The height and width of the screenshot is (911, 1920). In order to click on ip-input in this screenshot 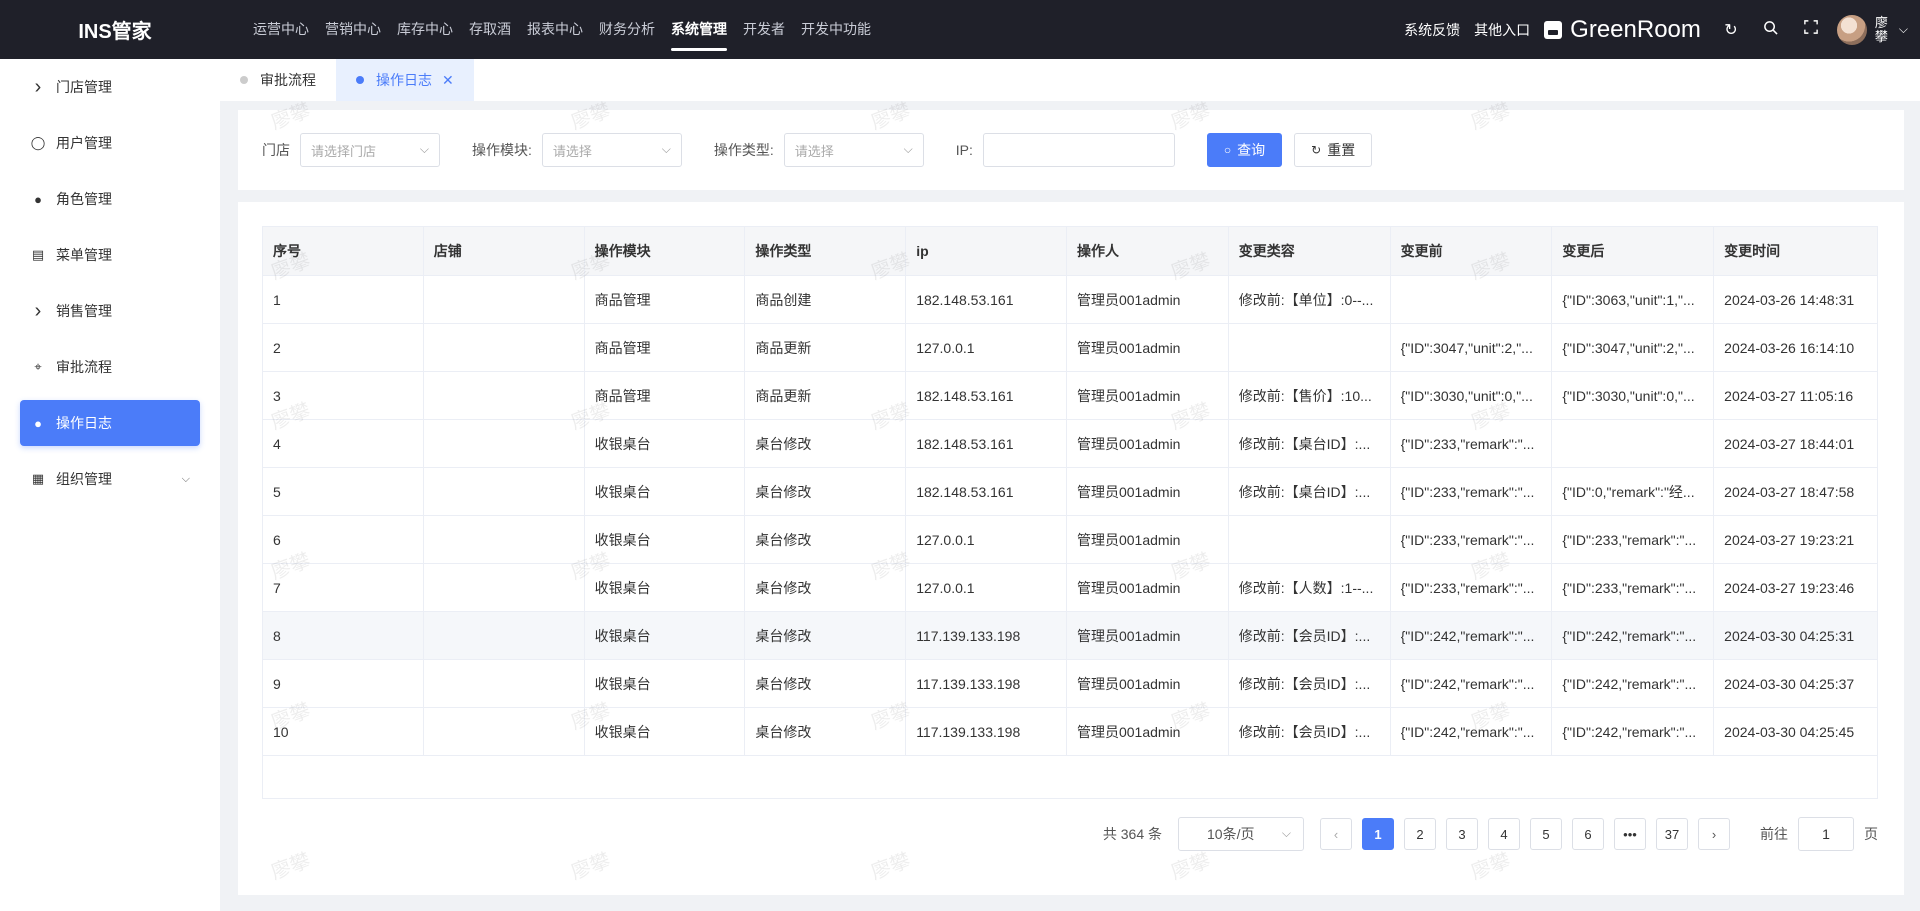, I will do `click(1078, 150)`.